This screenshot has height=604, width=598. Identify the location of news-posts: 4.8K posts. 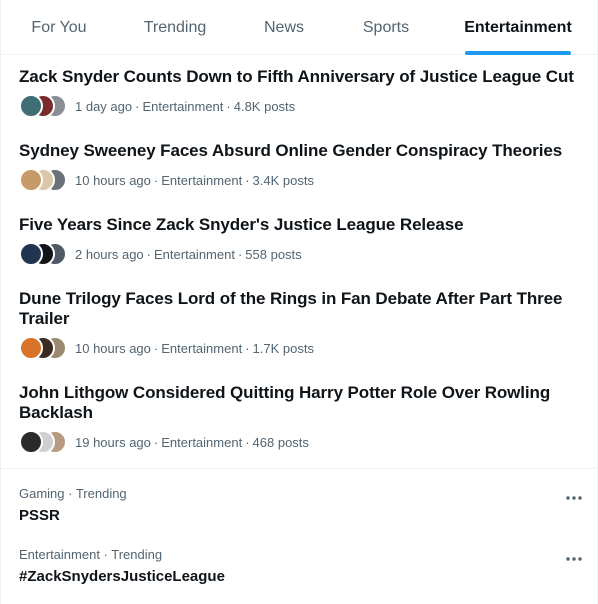
(264, 106).